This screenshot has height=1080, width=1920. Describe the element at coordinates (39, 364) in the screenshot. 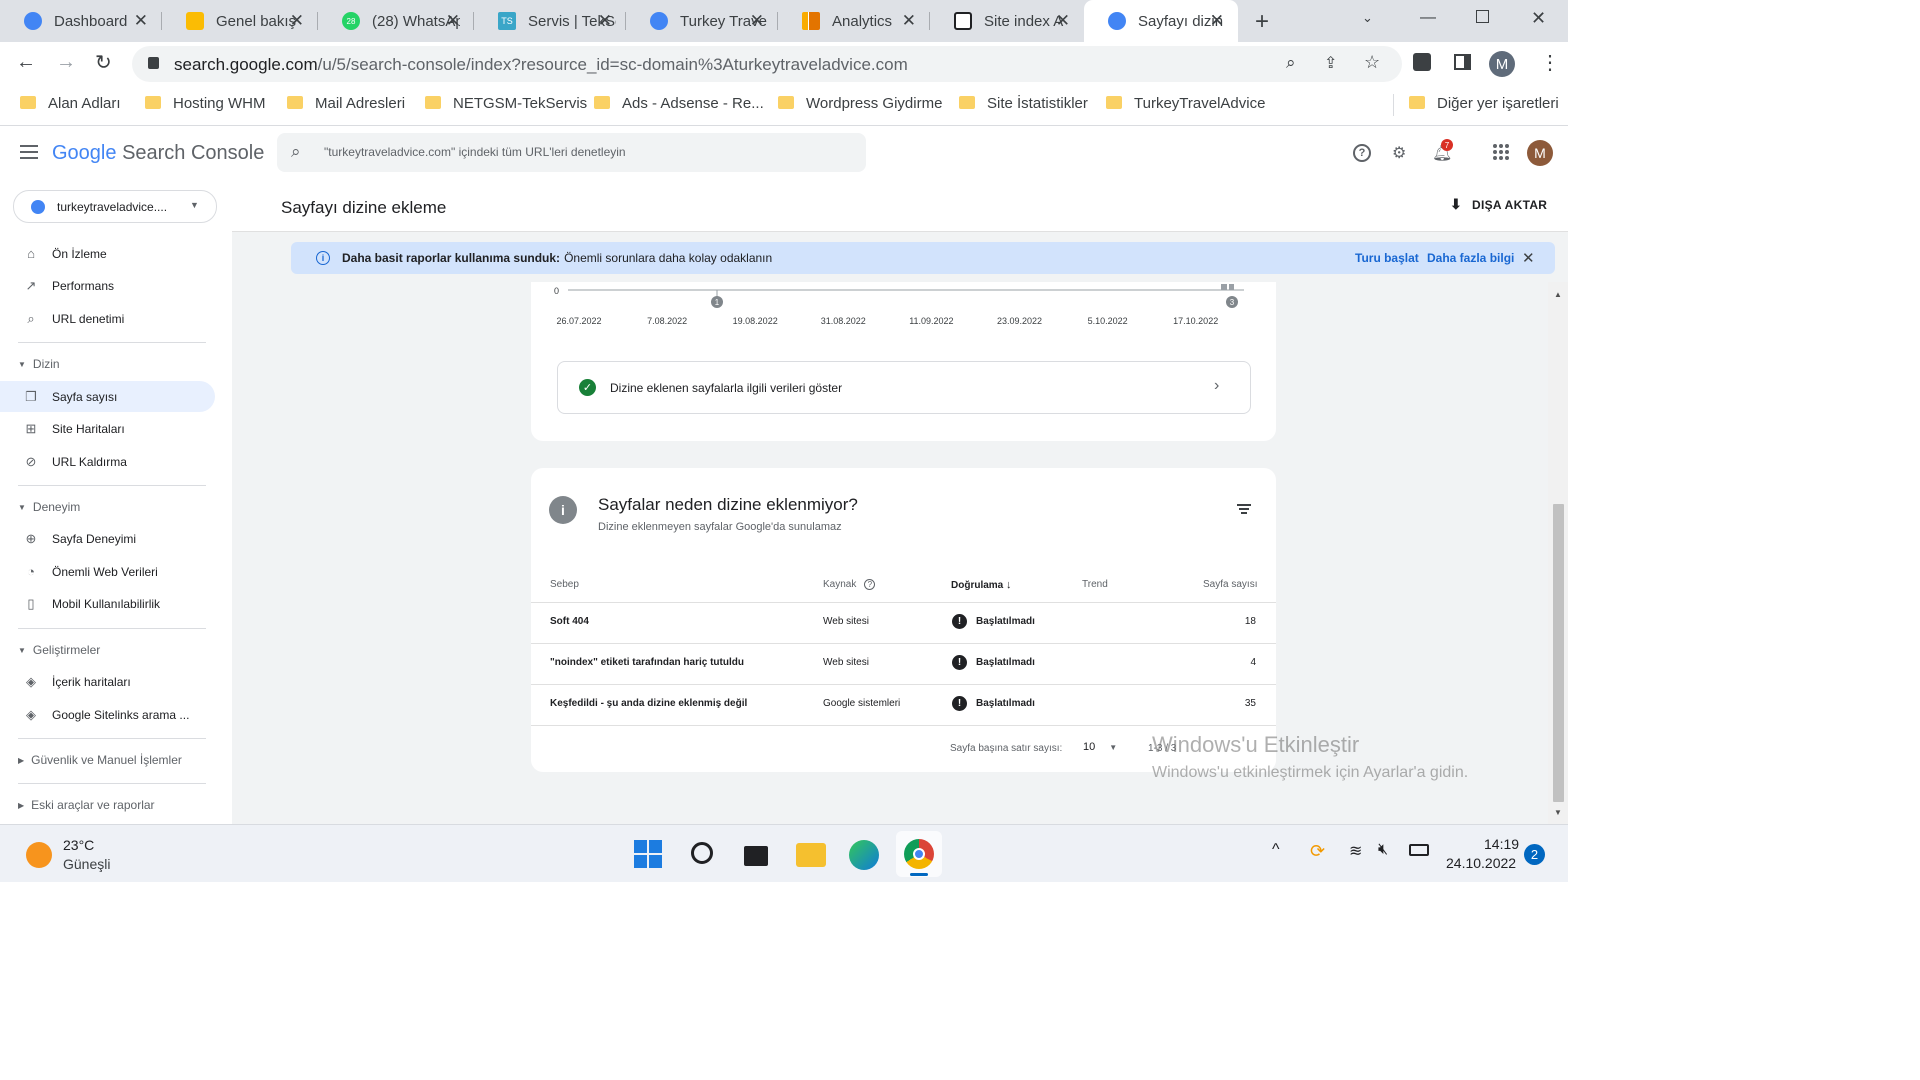

I see `section-index-toggle: ▼ Dizin` at that location.